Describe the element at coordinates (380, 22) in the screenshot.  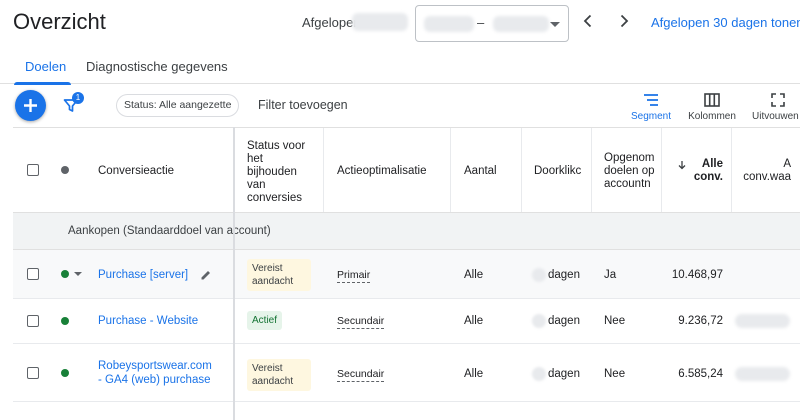
I see `redacted-text` at that location.